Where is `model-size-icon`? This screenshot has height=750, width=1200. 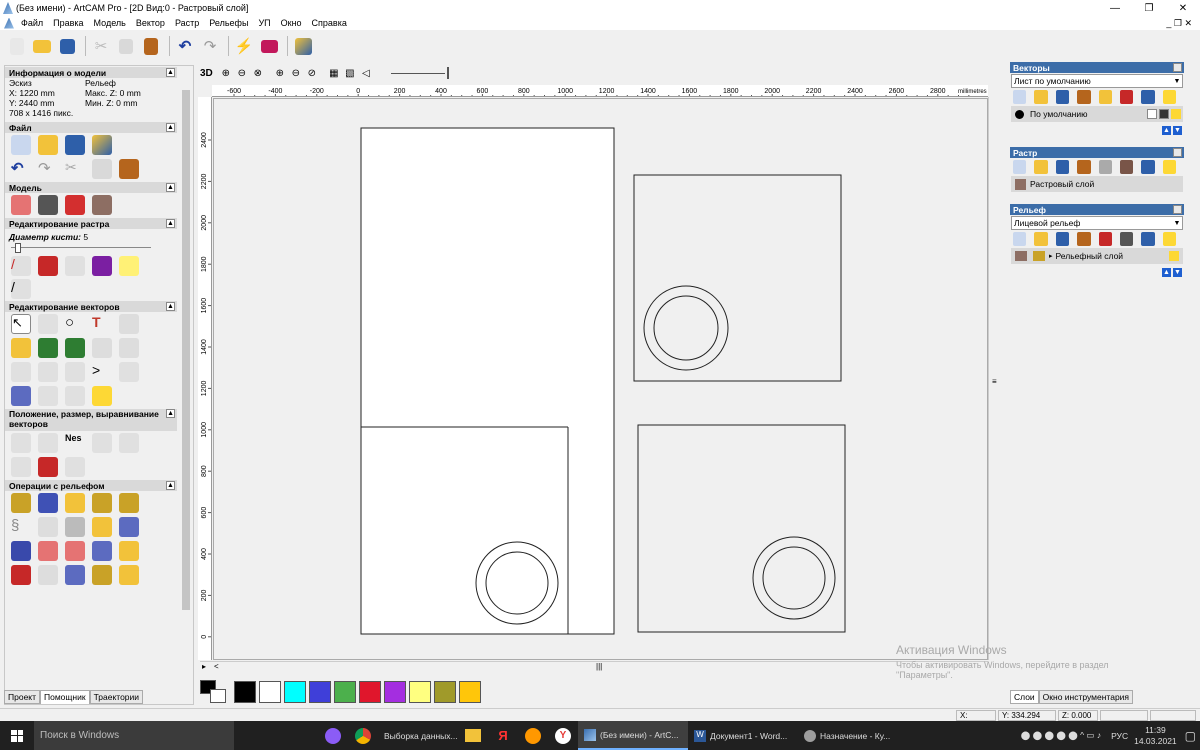 model-size-icon is located at coordinates (21, 205).